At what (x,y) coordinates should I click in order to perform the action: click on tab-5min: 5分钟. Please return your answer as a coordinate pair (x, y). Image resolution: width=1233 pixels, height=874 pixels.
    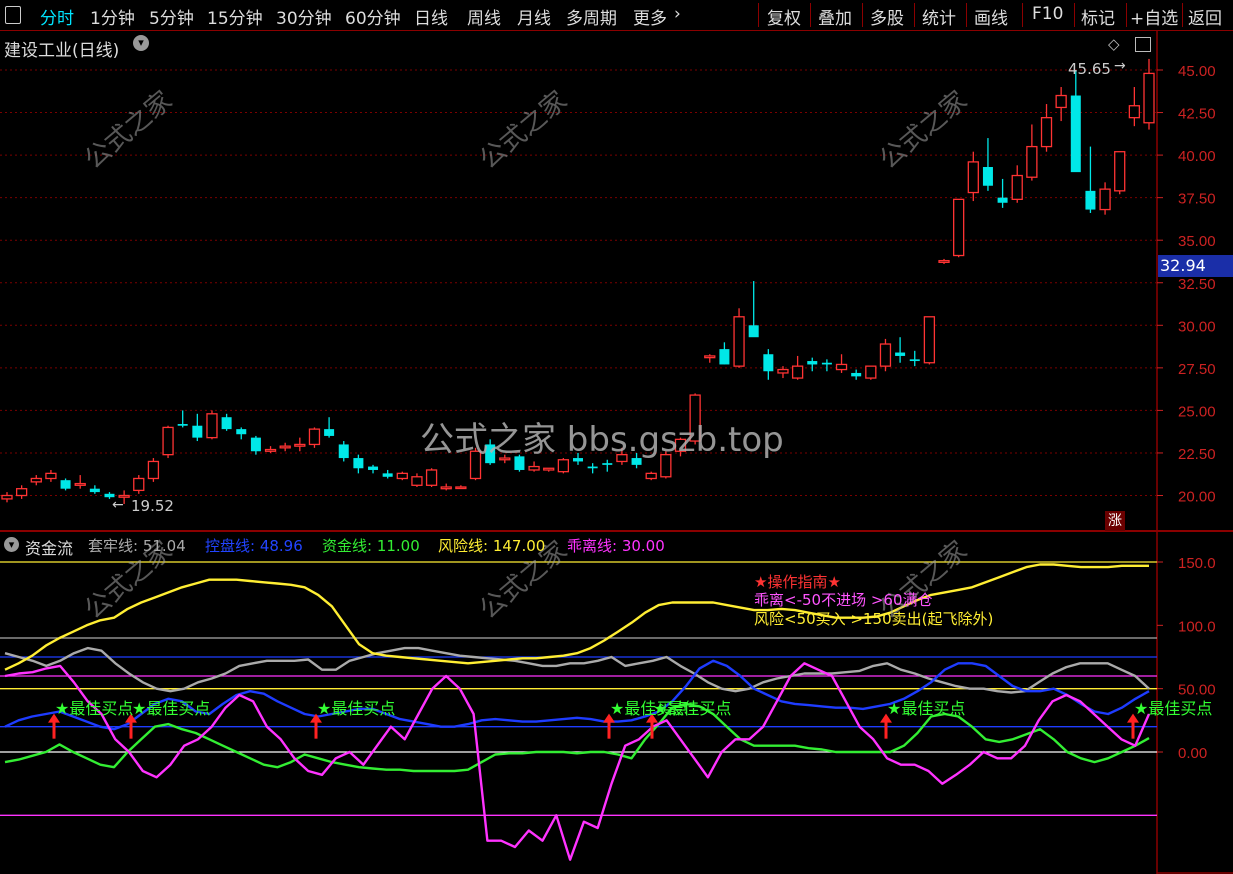
    Looking at the image, I should click on (171, 16).